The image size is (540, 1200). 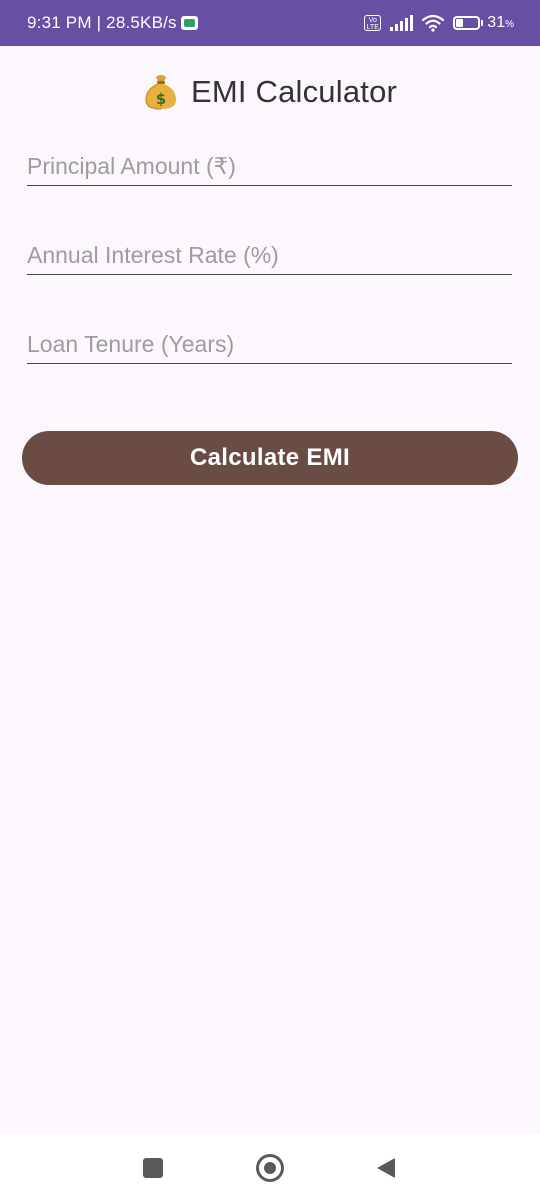 I want to click on status-right: Vo LTE 31%, so click(x=439, y=23).